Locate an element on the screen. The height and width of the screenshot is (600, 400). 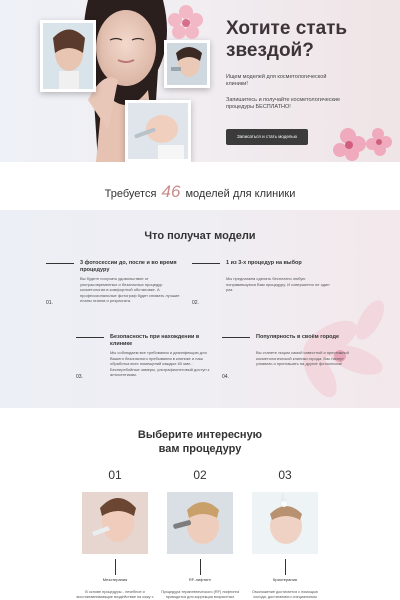
photo-3-image is located at coordinates (158, 131).